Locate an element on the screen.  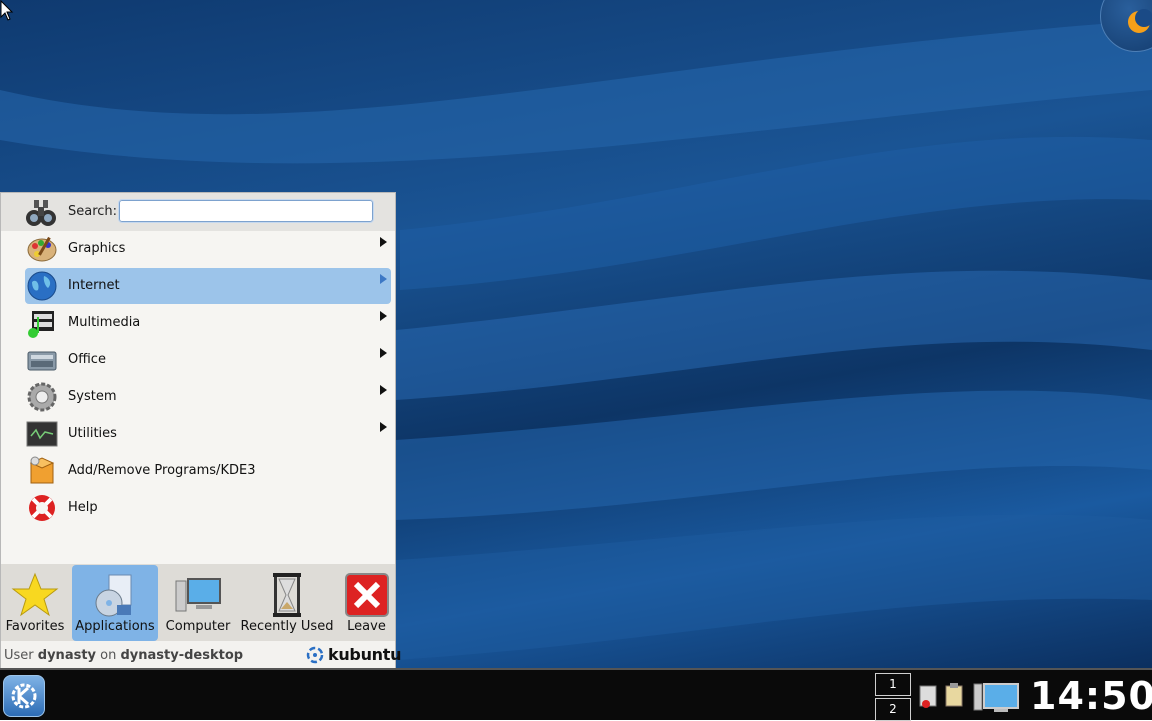
plasma-cashew-icon is located at coordinates (1140, 21).